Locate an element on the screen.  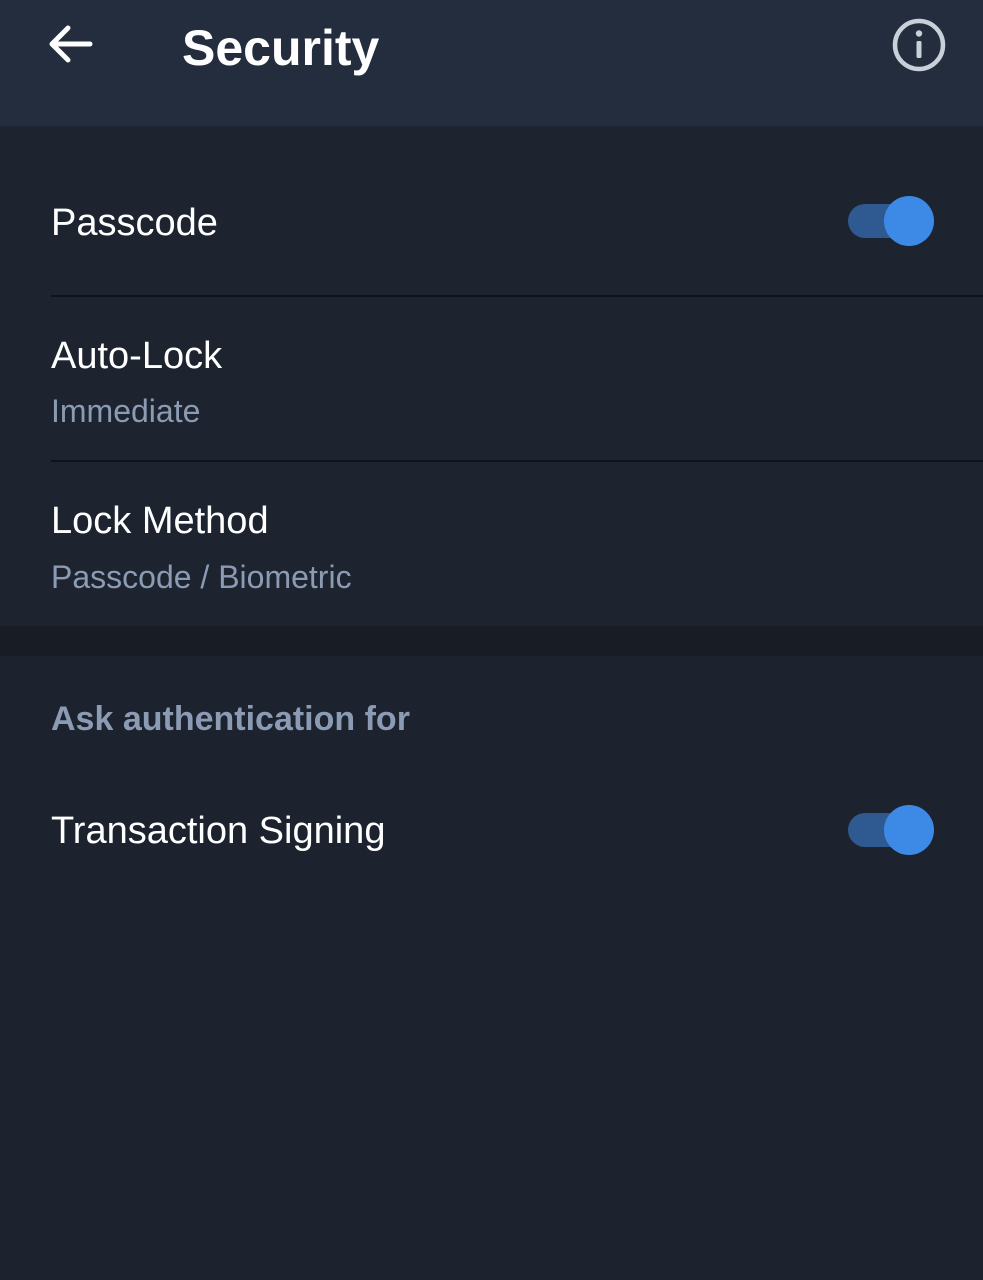
section-separator is located at coordinates (491, 641).